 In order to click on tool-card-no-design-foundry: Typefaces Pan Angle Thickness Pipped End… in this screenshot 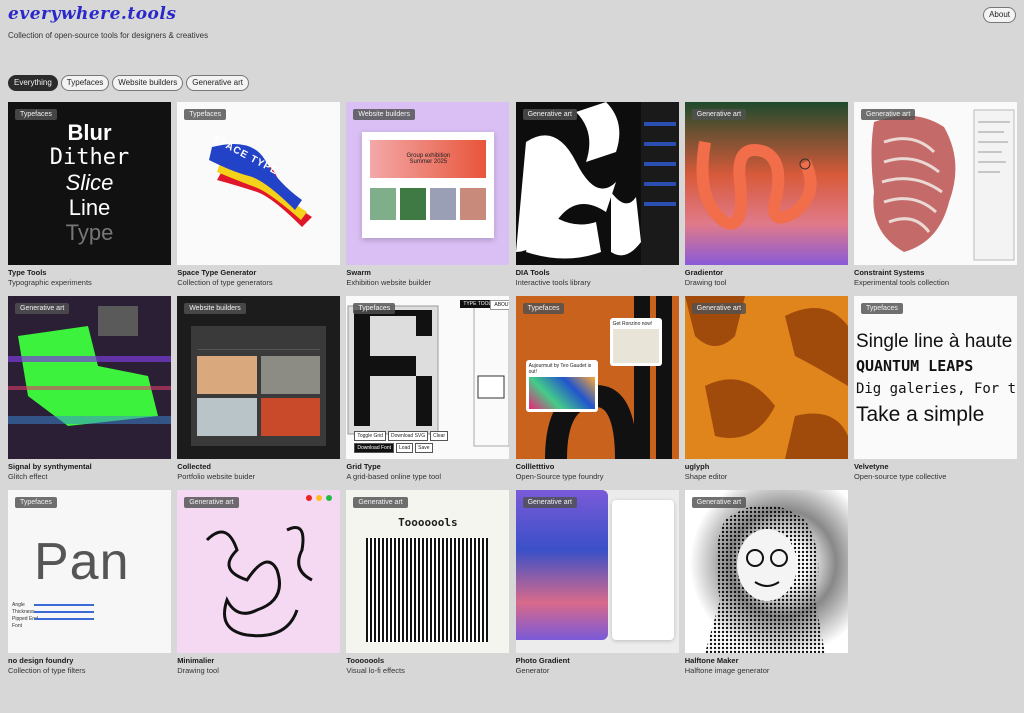, I will do `click(89, 586)`.